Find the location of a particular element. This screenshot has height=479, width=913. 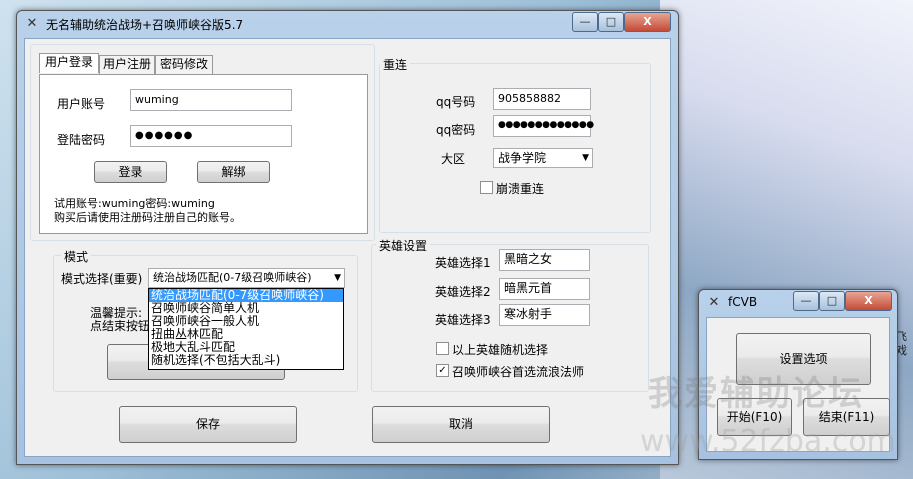

fcvb-minimize-button: — is located at coordinates (806, 301).